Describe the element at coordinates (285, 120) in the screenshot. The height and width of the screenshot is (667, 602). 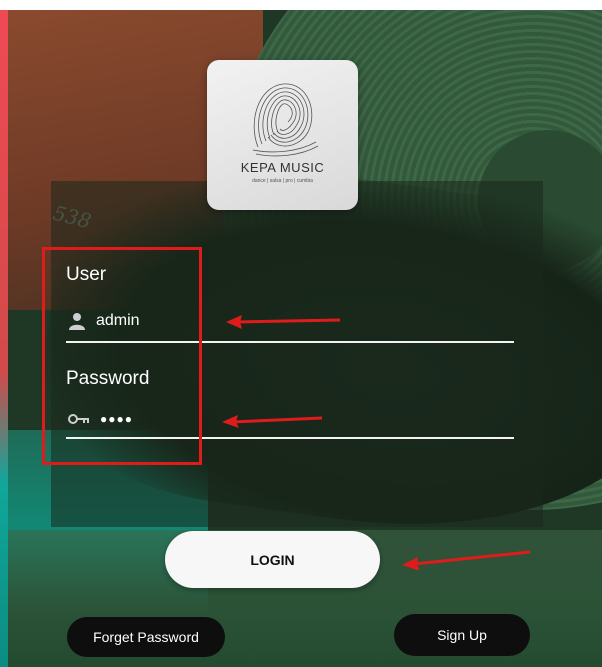
I see `logo-emblem-icon` at that location.